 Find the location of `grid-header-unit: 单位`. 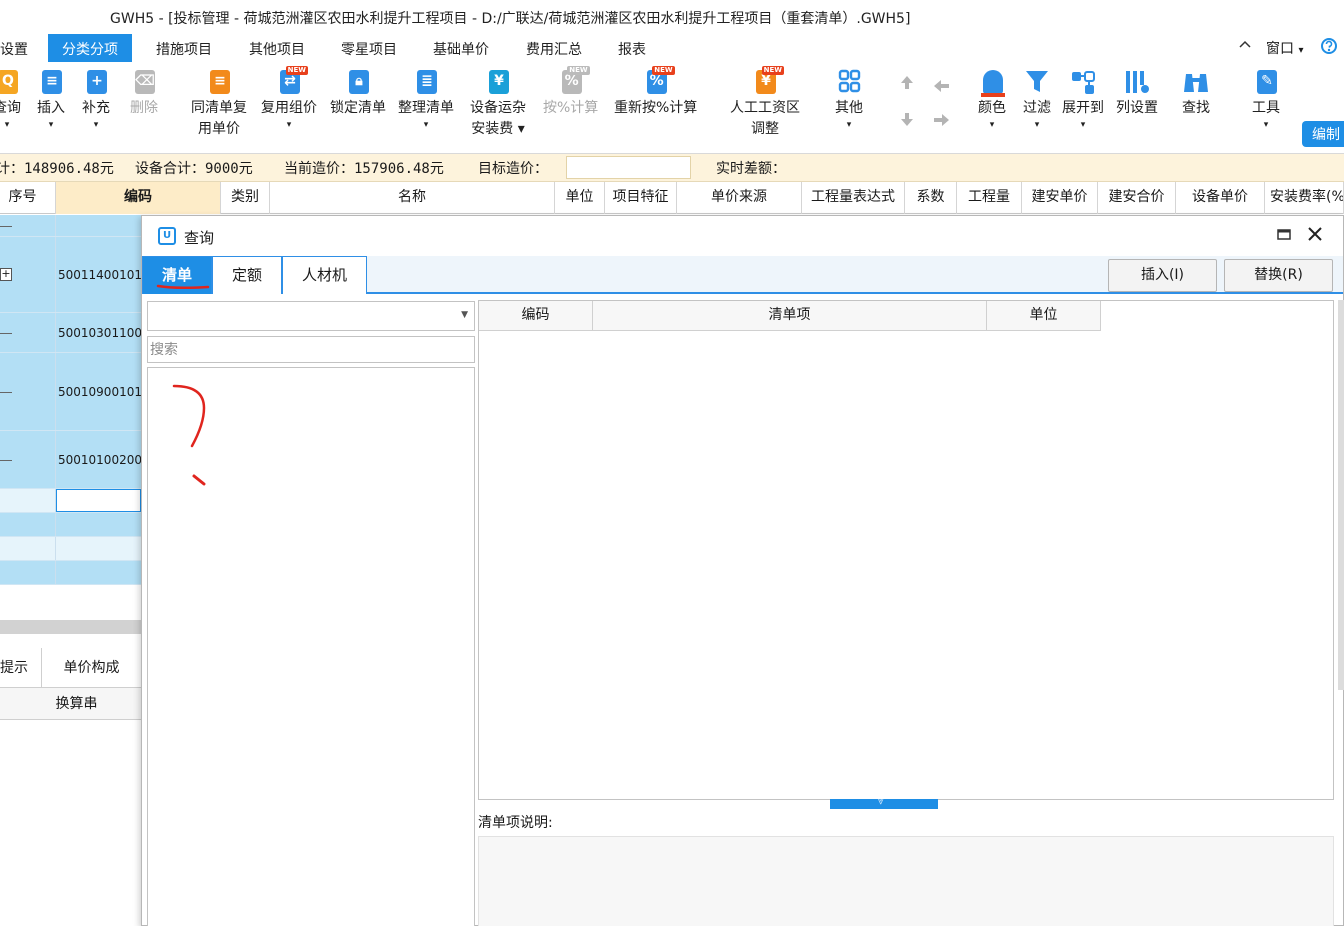

grid-header-unit: 单位 is located at coordinates (1044, 316).